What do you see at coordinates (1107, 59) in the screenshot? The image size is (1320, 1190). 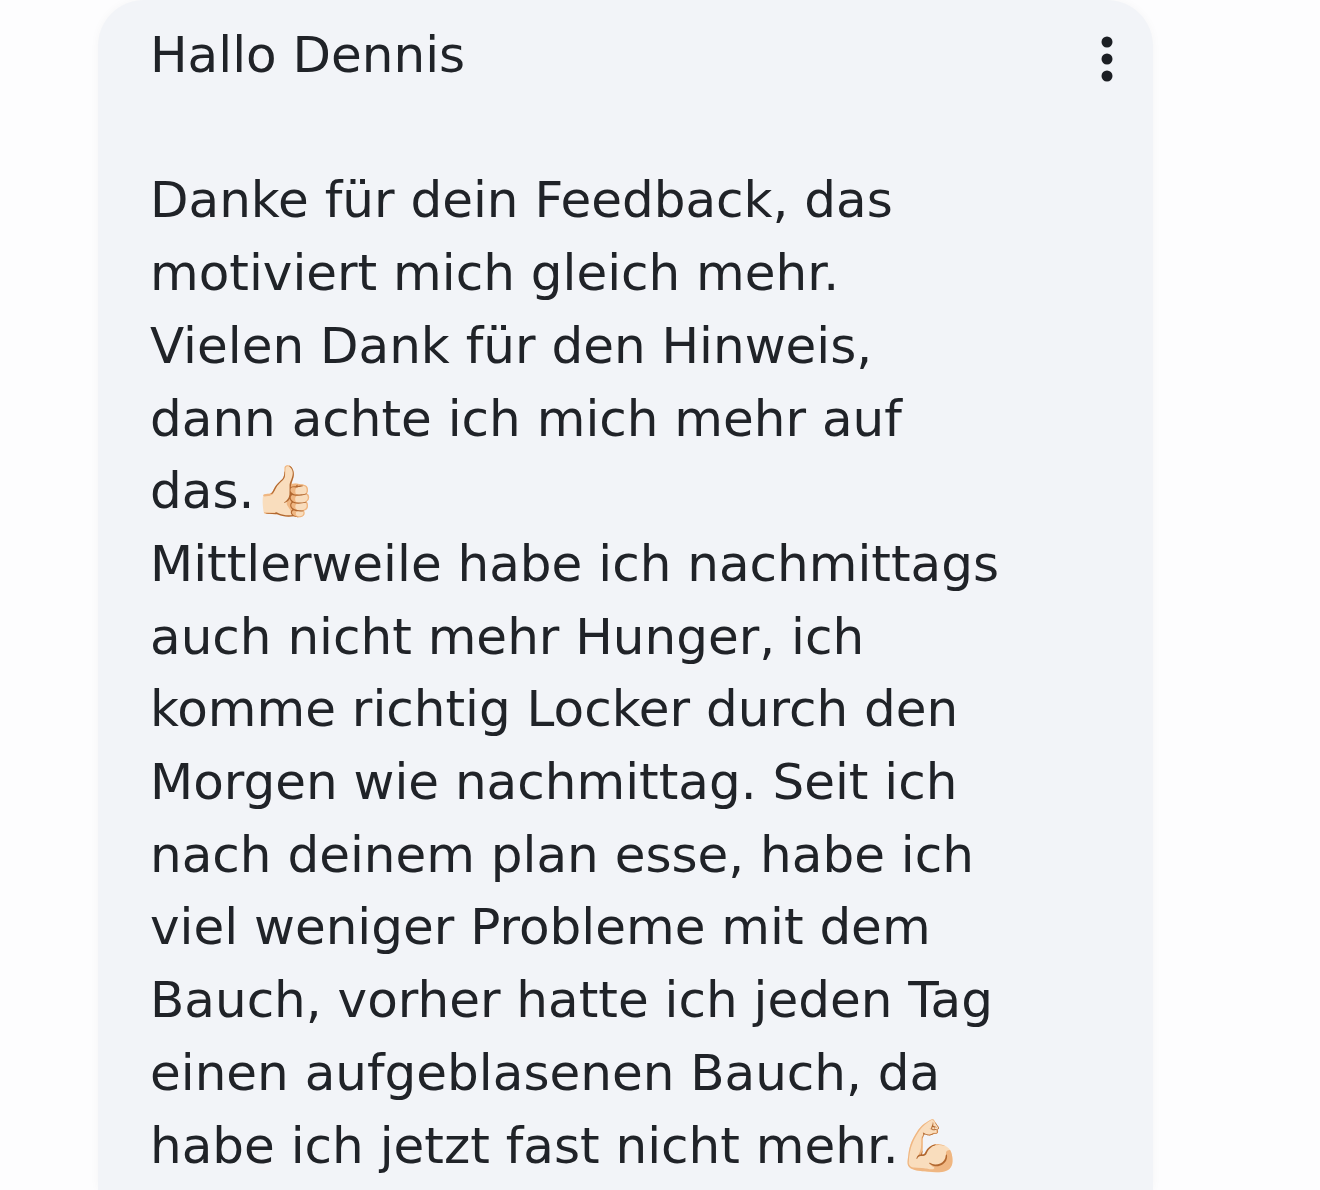 I see `more-options-icon` at bounding box center [1107, 59].